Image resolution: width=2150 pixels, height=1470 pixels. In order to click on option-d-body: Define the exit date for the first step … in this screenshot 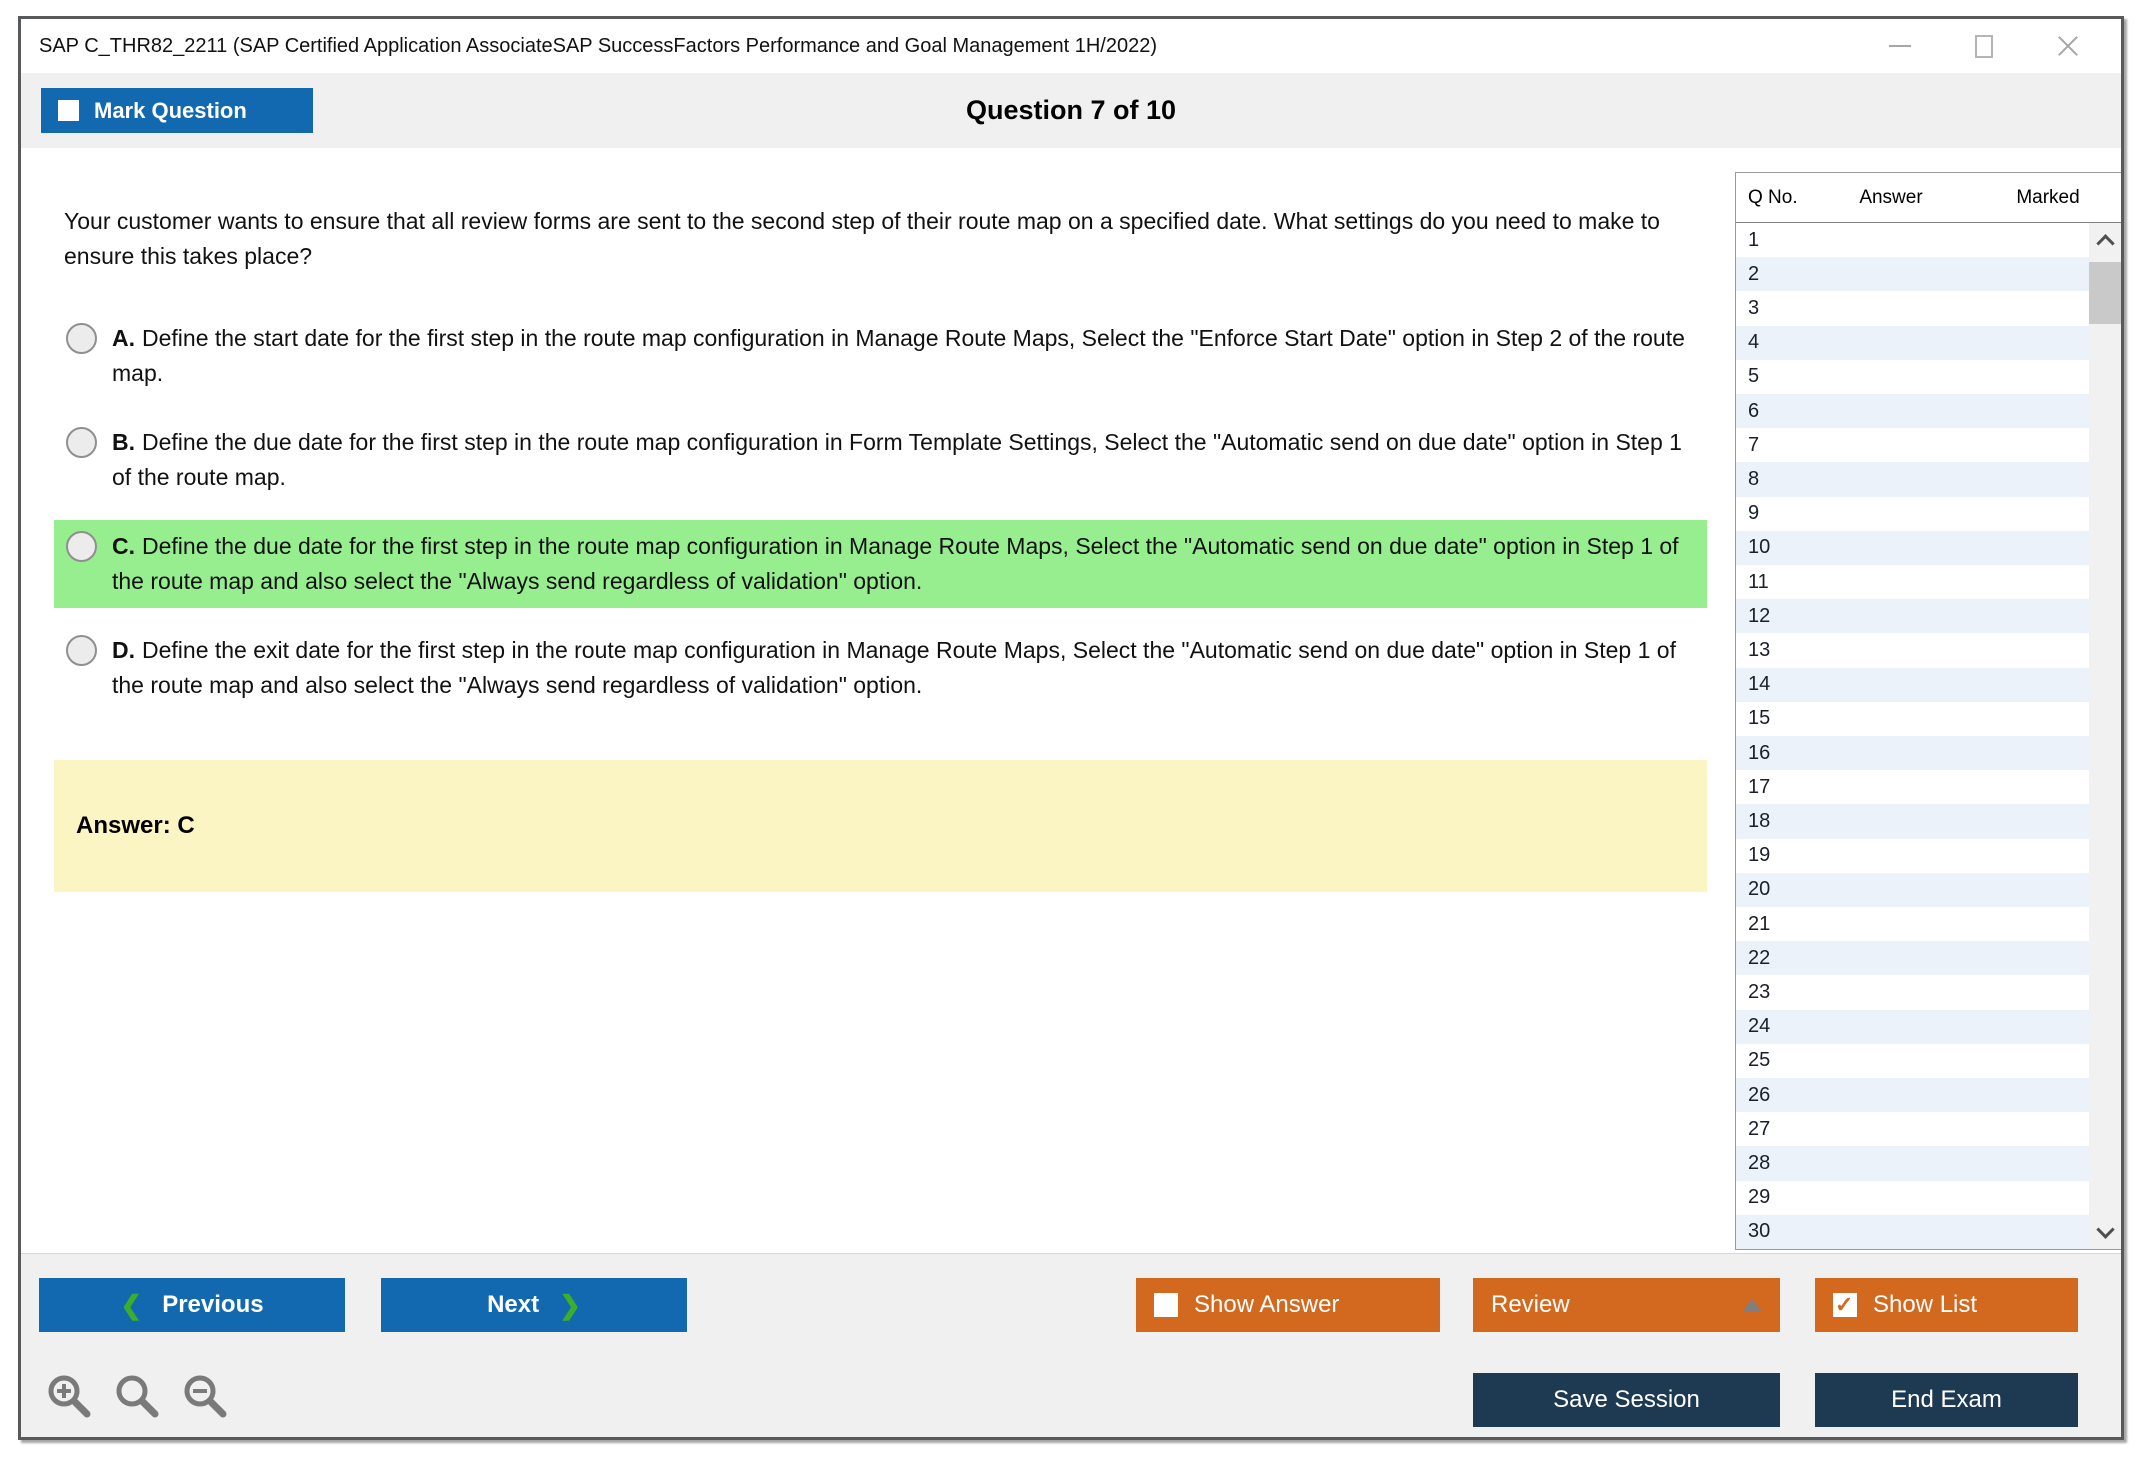, I will do `click(894, 667)`.